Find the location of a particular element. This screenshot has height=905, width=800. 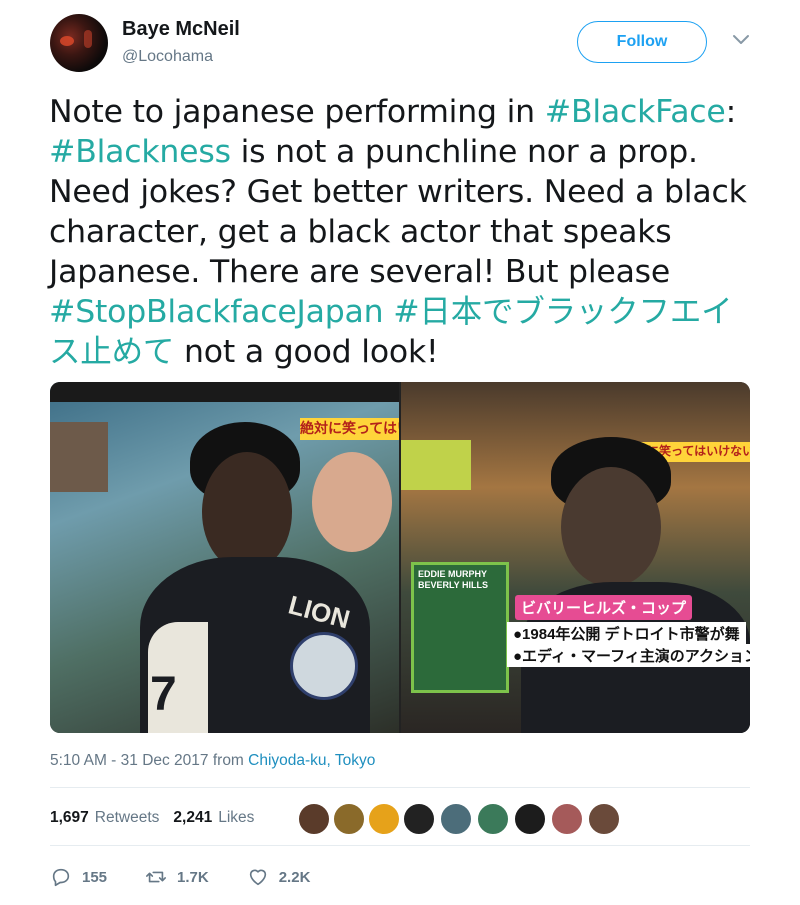

heart-icon is located at coordinates (257, 877).